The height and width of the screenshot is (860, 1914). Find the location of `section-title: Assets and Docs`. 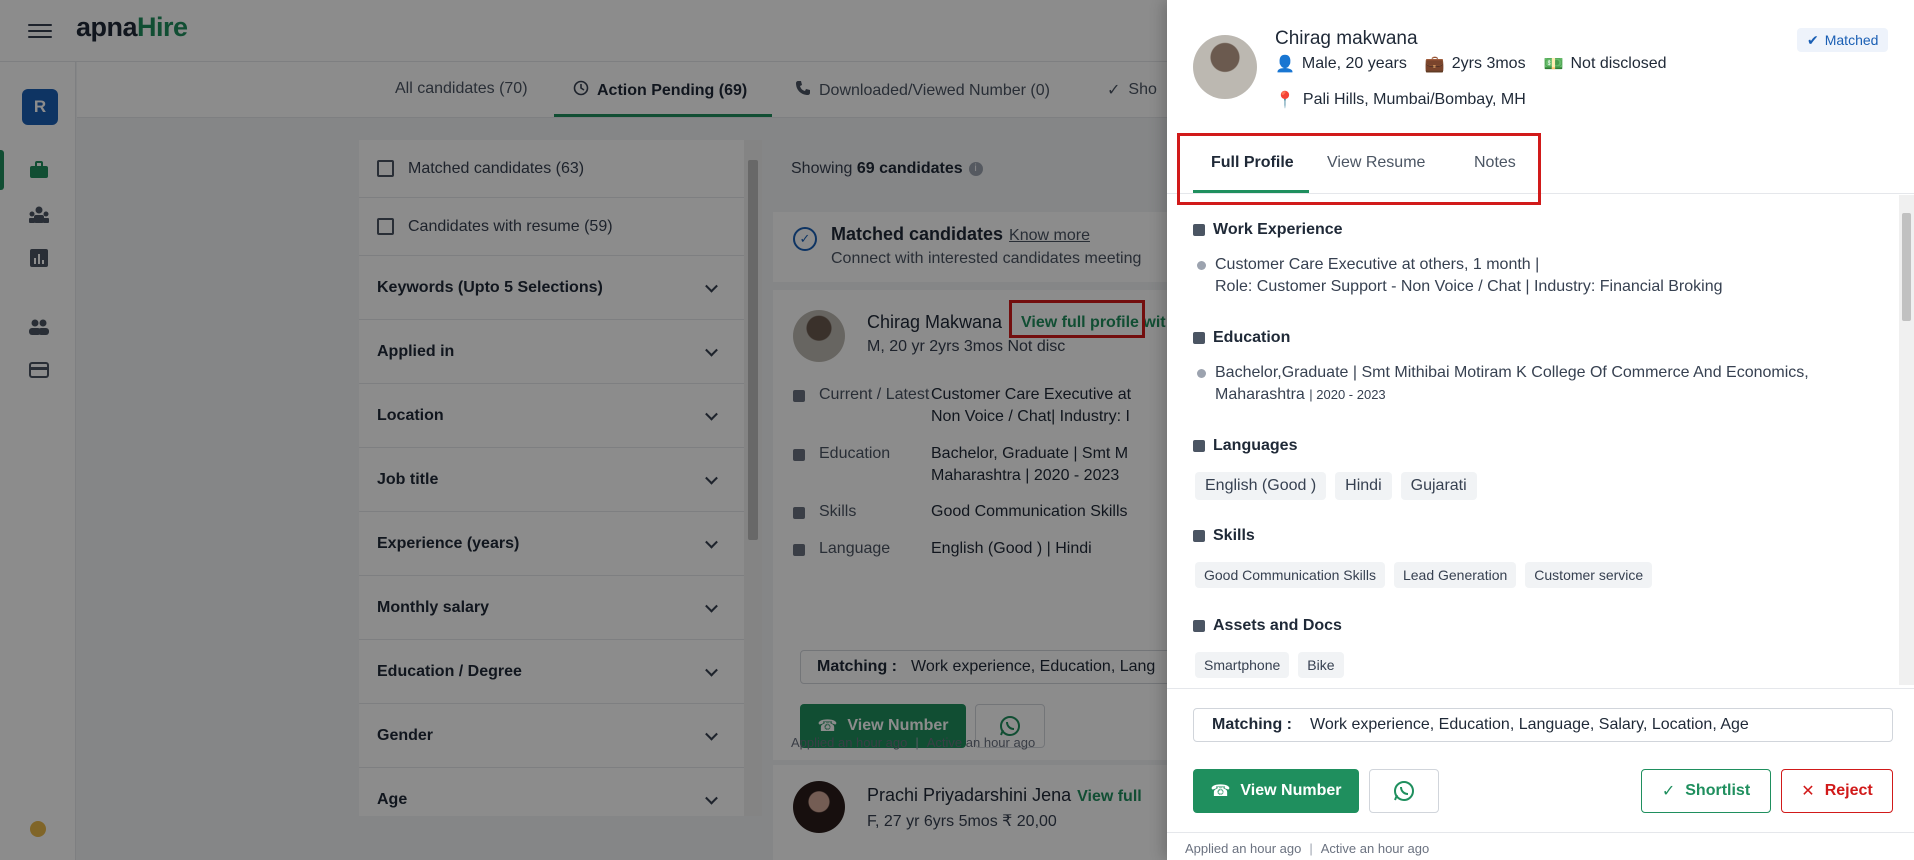

section-title: Assets and Docs is located at coordinates (1277, 625).